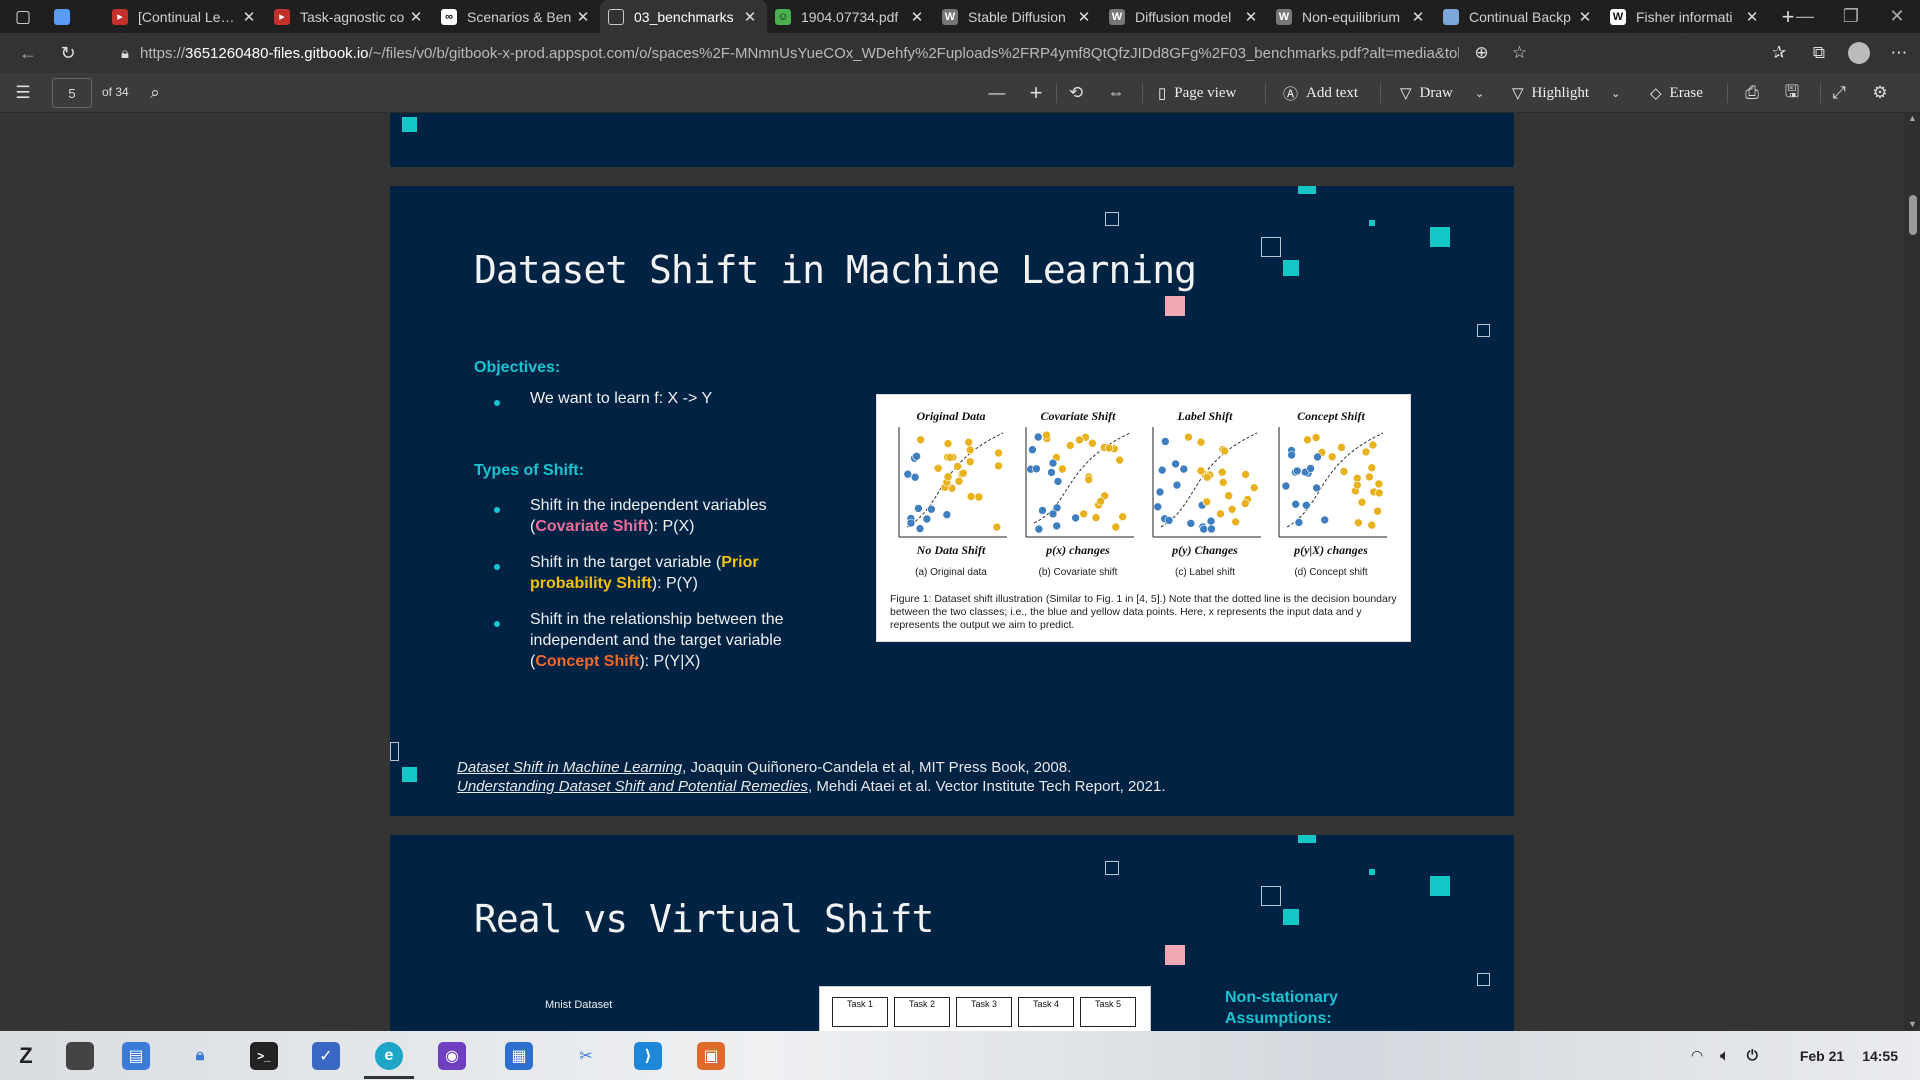 The image size is (1920, 1080). What do you see at coordinates (1351, 16) in the screenshot?
I see `tab-8: W Non-equilibrium ✕` at bounding box center [1351, 16].